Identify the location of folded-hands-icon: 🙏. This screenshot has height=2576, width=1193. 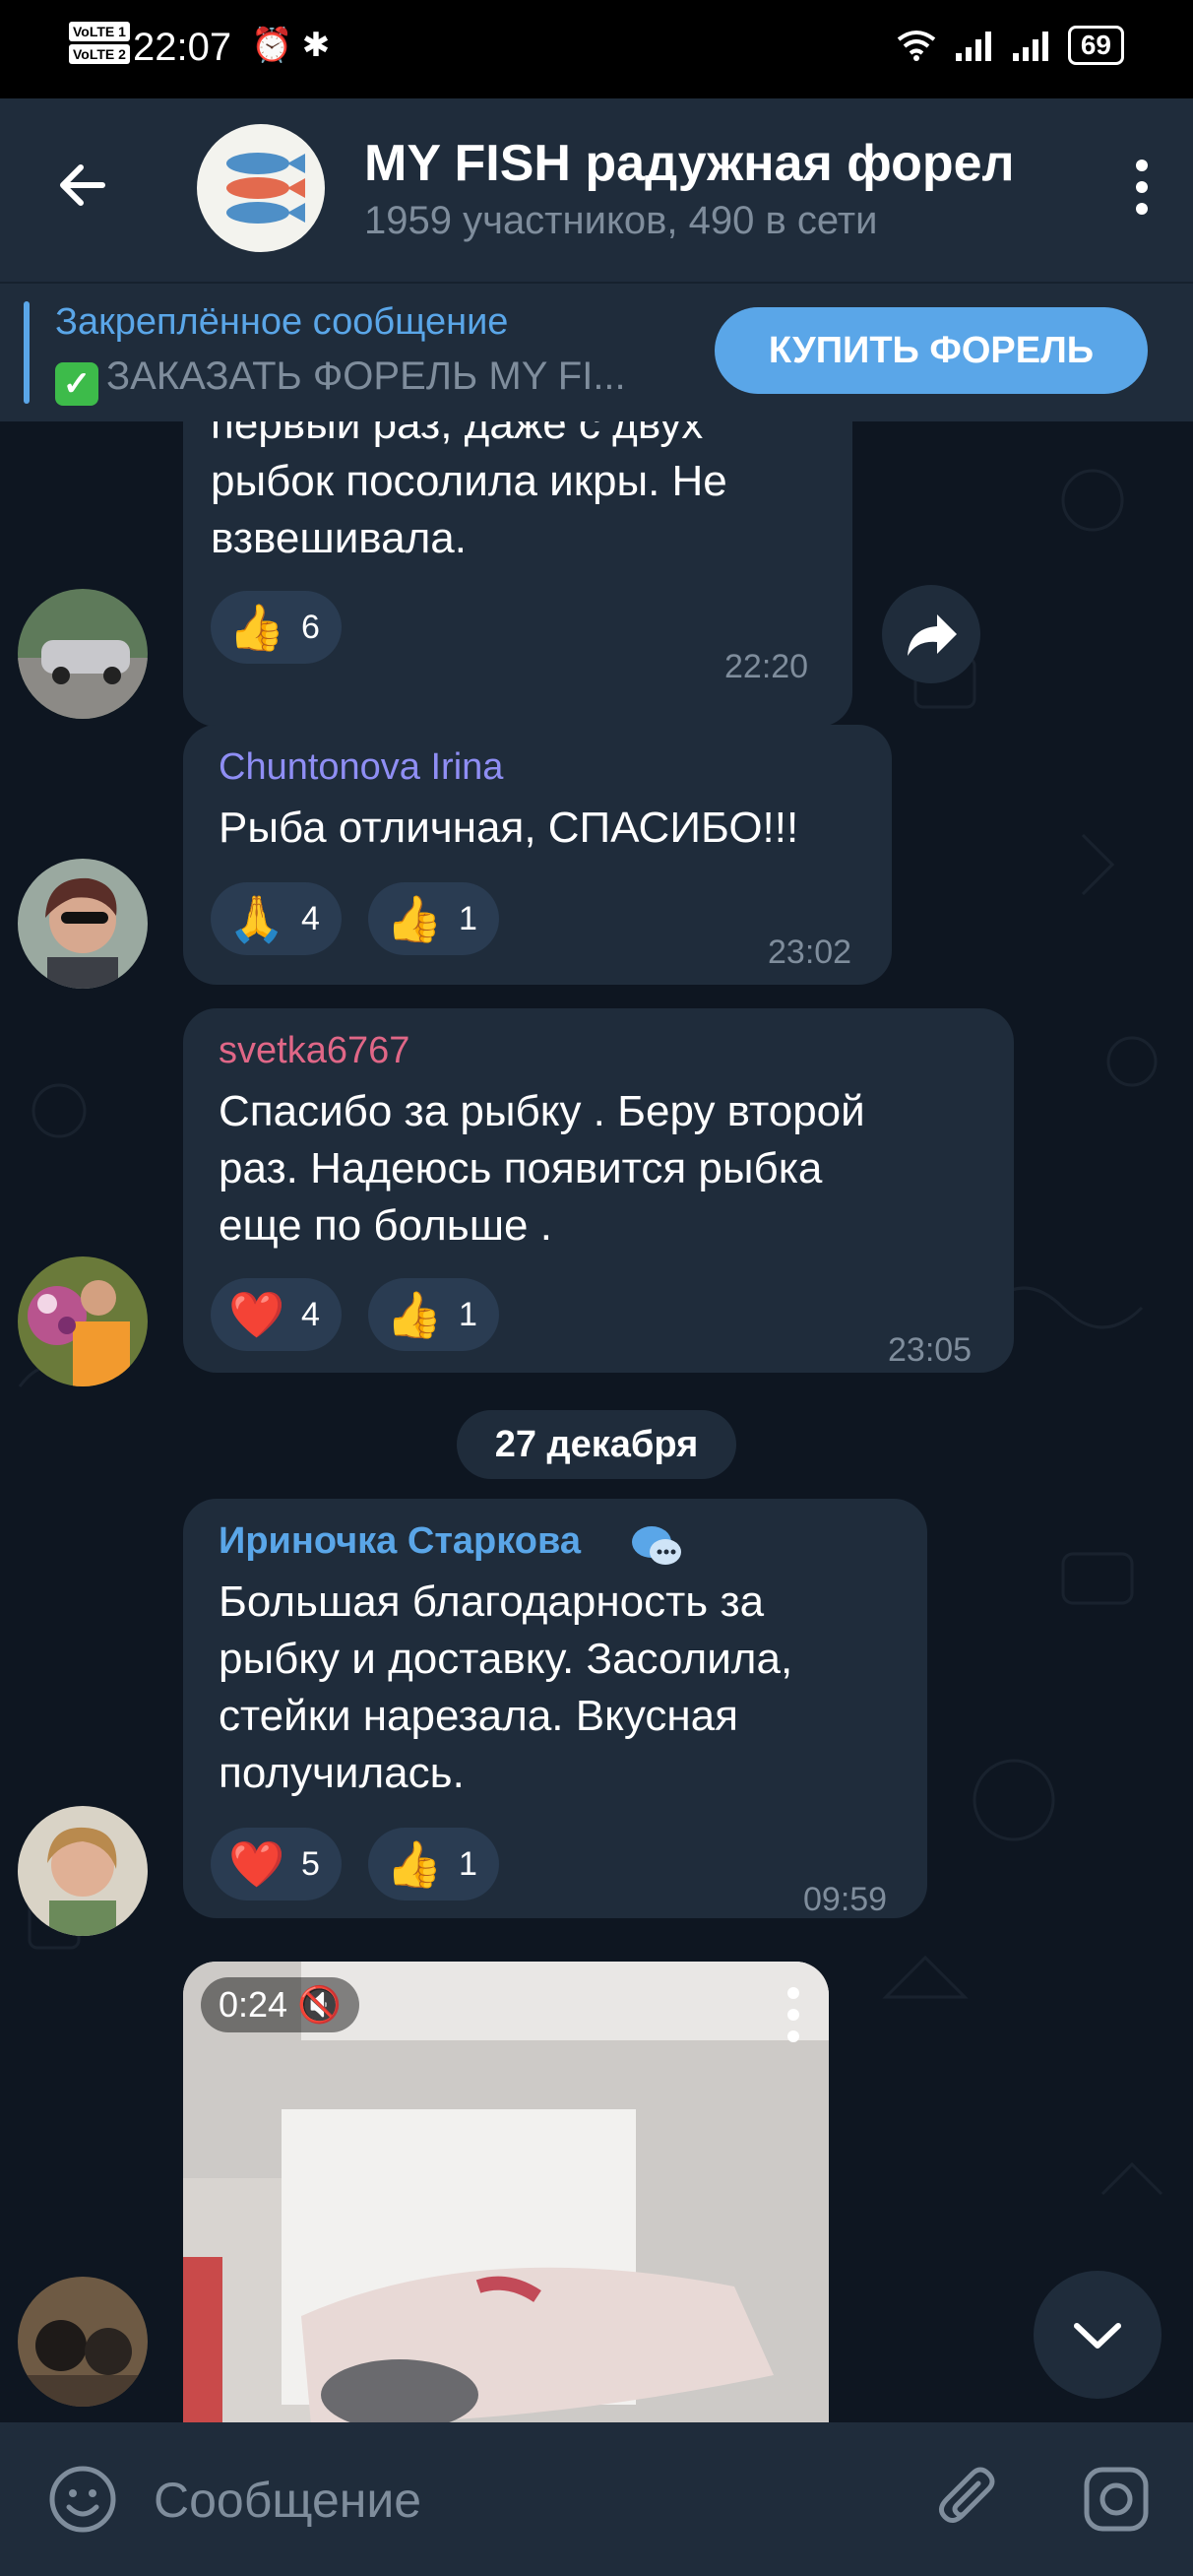
(256, 918).